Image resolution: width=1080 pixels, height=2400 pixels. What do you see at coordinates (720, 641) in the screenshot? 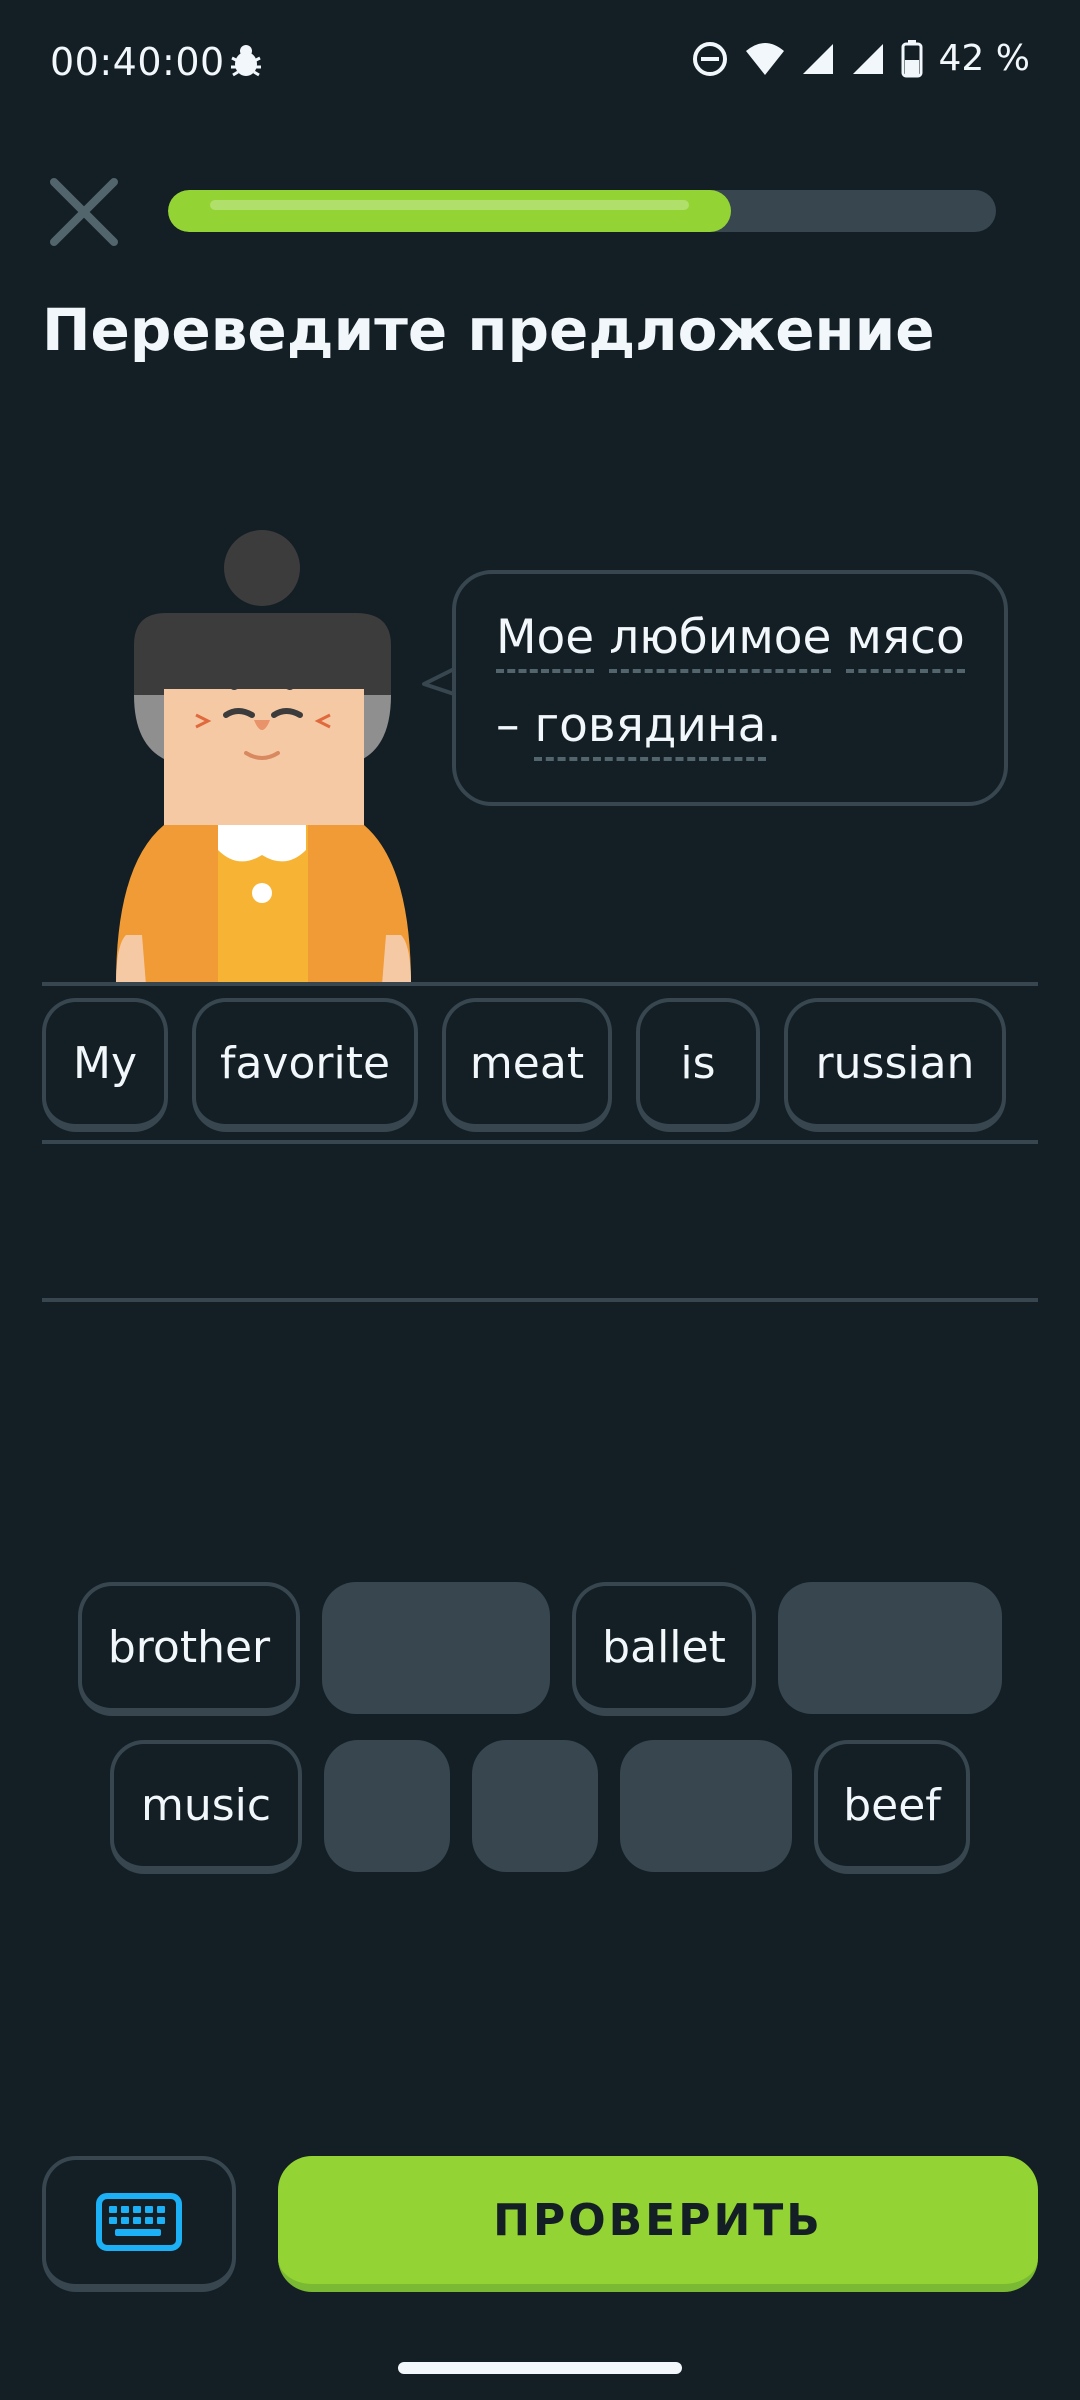
I see `prompt-word: любимое` at bounding box center [720, 641].